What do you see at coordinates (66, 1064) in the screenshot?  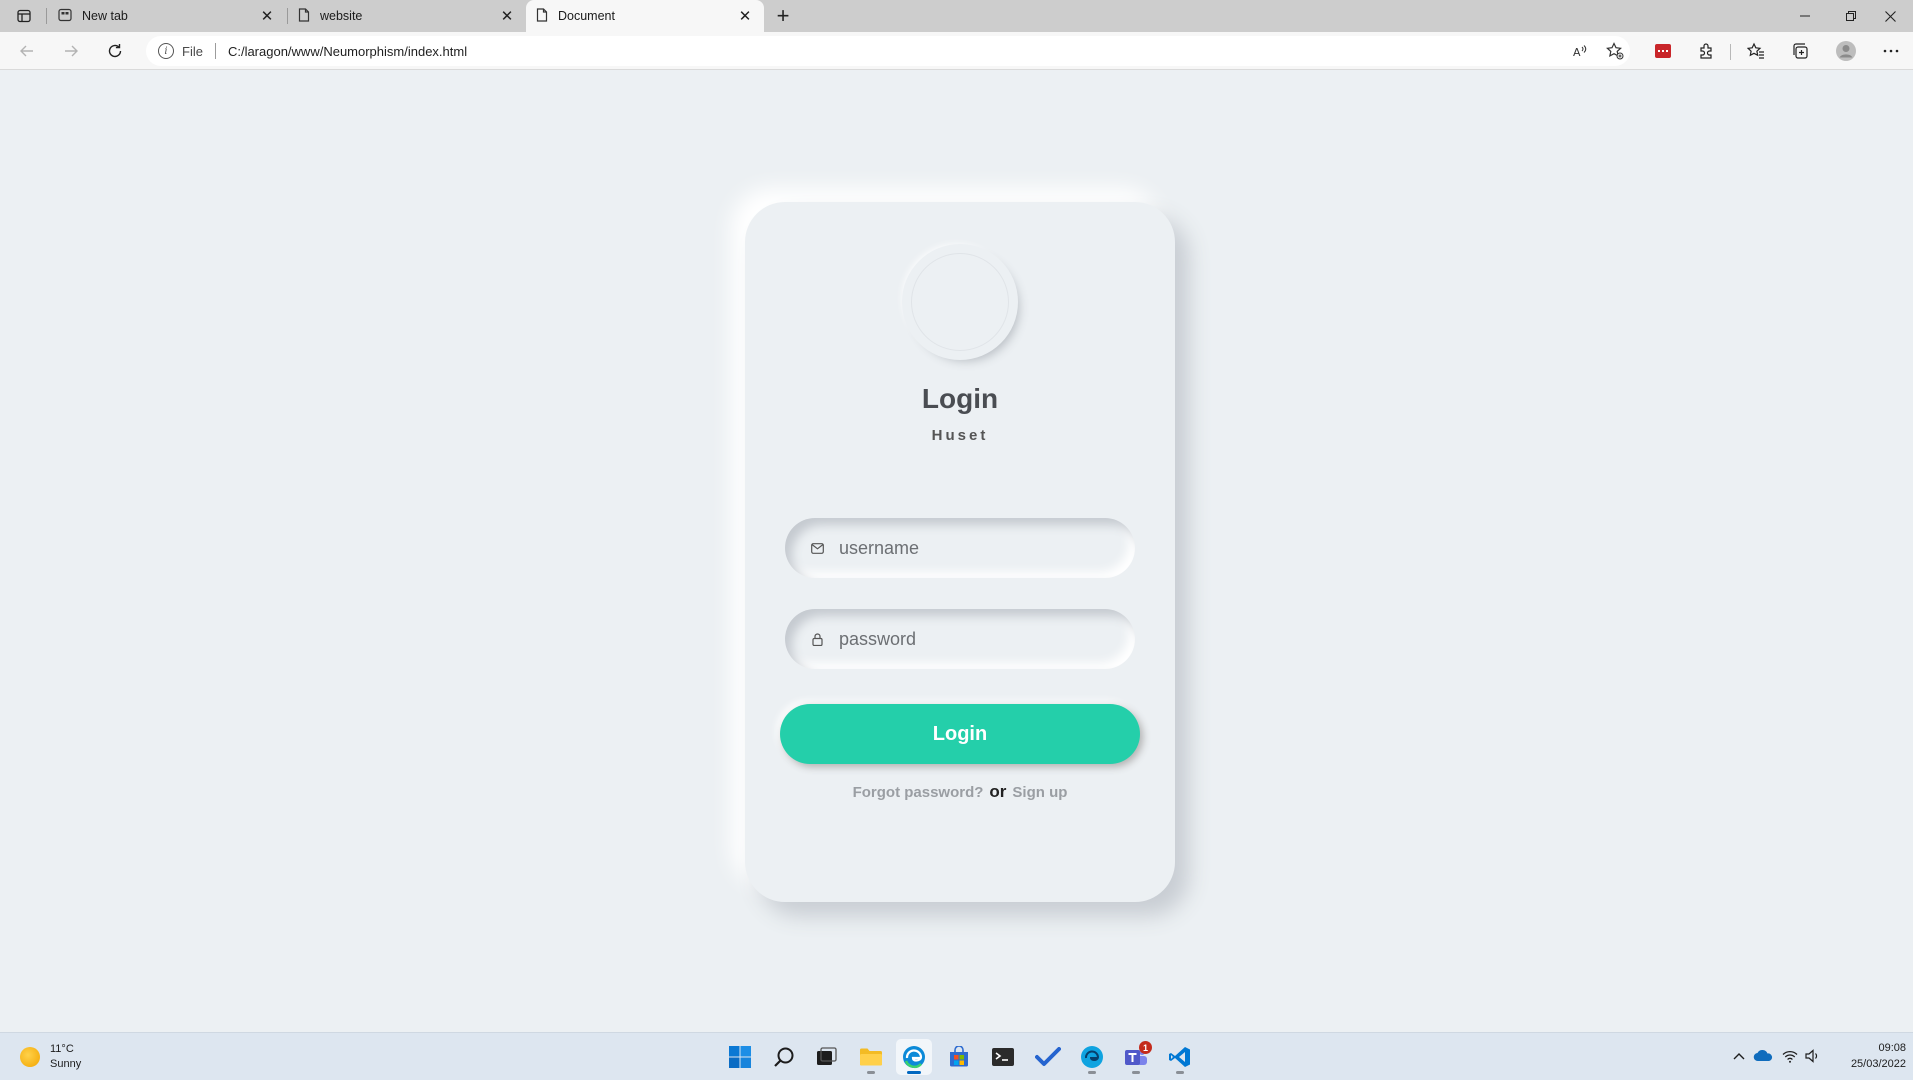 I see `weather-condition: Sunny` at bounding box center [66, 1064].